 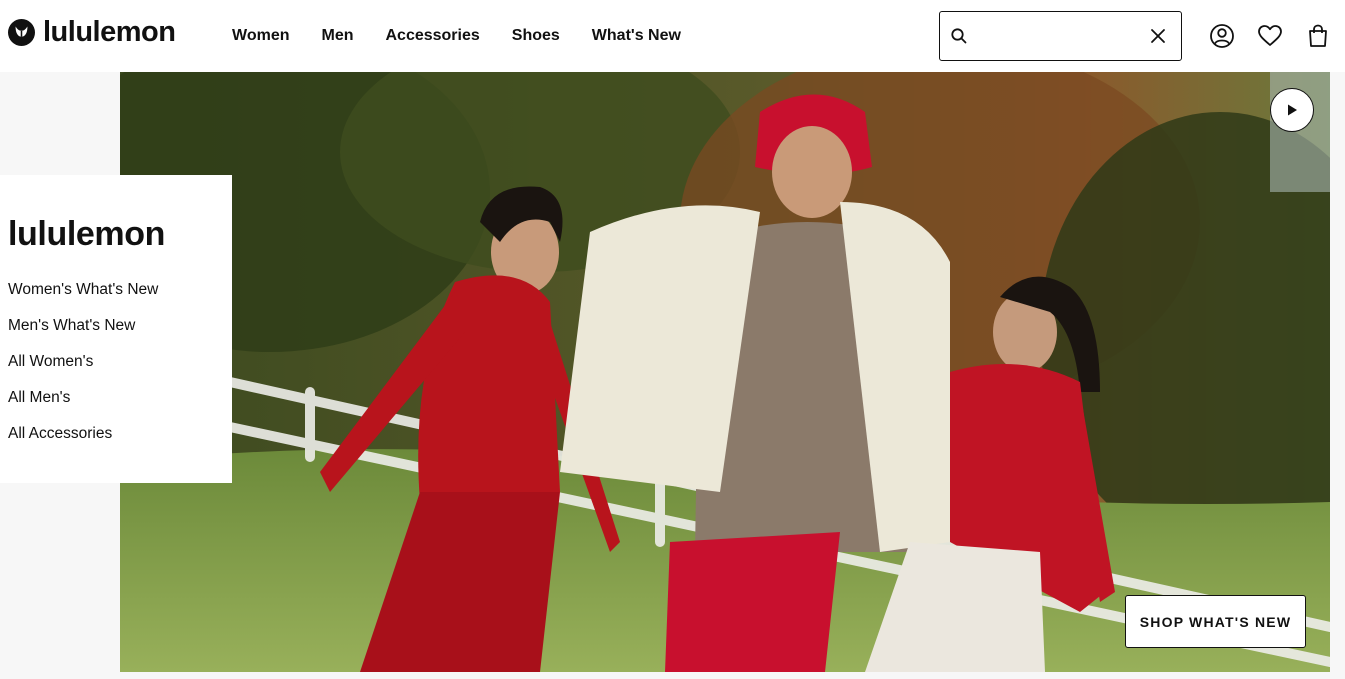 I want to click on lululemon-logo-icon, so click(x=21, y=32).